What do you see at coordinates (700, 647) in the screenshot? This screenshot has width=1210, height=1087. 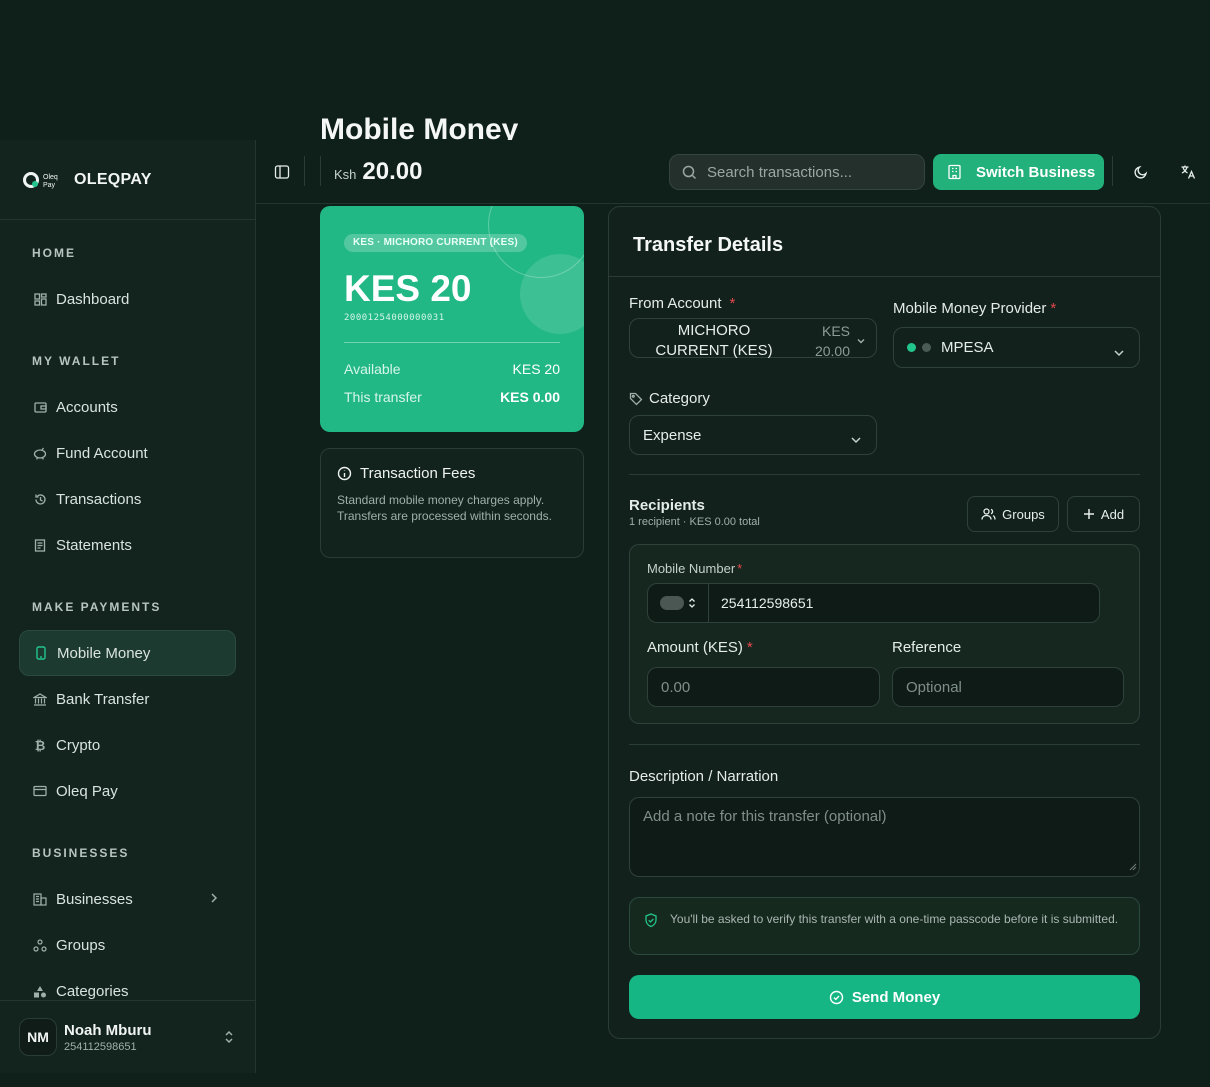 I see `amount-label: Amount (KES) *` at bounding box center [700, 647].